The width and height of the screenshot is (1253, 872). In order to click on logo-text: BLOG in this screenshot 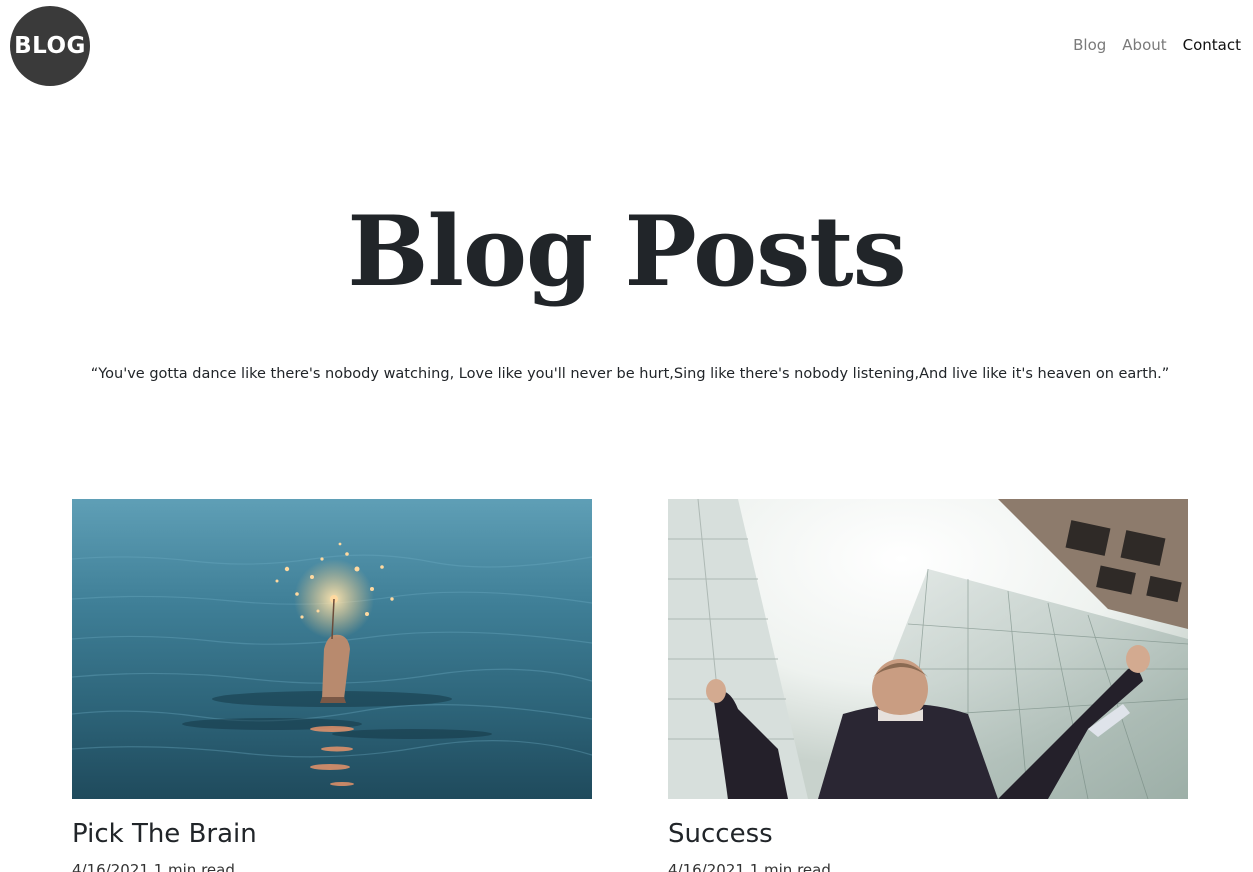, I will do `click(50, 46)`.